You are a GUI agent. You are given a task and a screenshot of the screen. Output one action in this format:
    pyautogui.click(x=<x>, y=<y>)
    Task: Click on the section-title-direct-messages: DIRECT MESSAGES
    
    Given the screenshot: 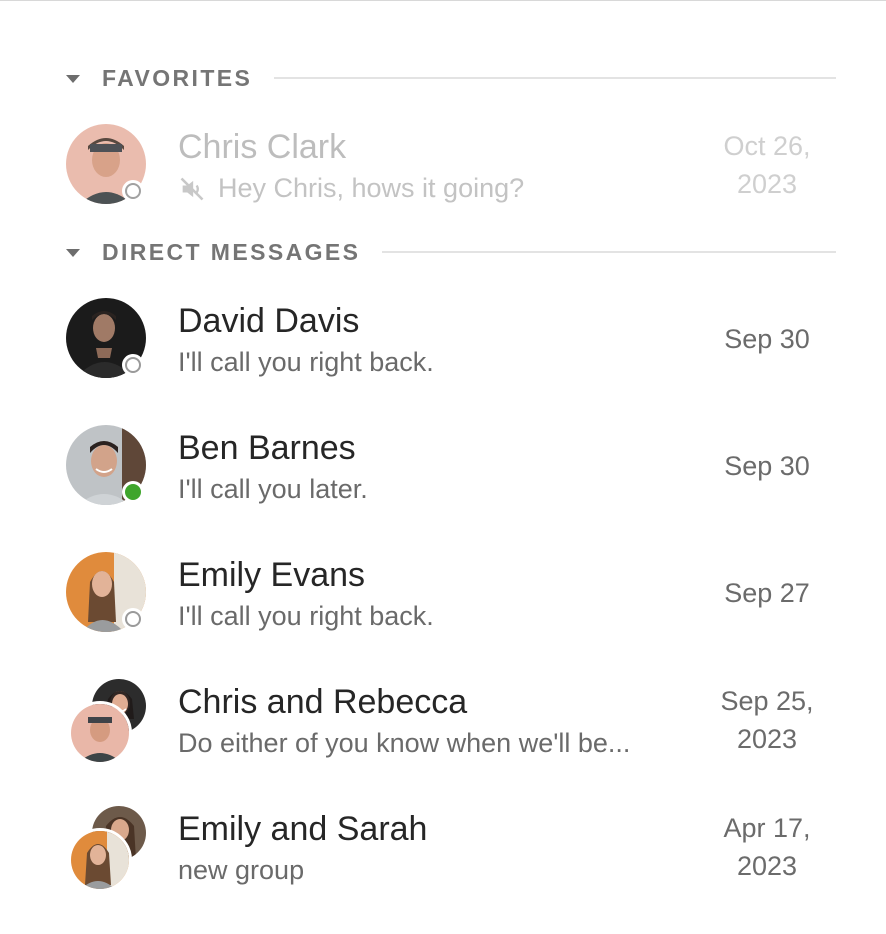 What is the action you would take?
    pyautogui.click(x=231, y=251)
    